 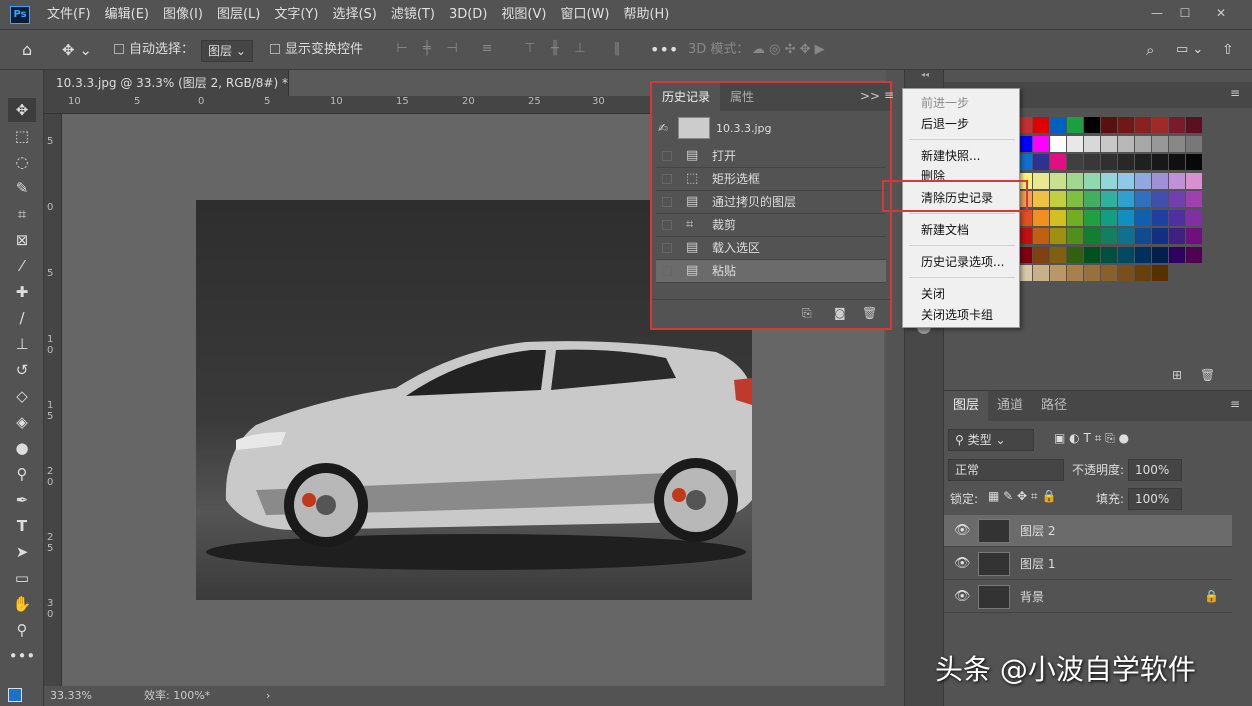 What do you see at coordinates (870, 96) in the screenshot?
I see `collapse-panel-icon: >>` at bounding box center [870, 96].